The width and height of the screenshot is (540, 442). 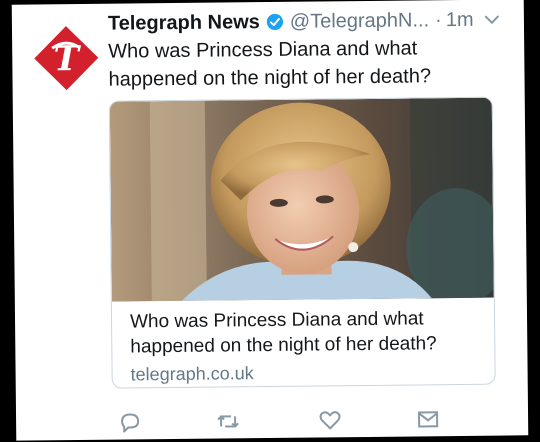 What do you see at coordinates (192, 374) in the screenshot?
I see `link-card-domain: telegraph.co.uk` at bounding box center [192, 374].